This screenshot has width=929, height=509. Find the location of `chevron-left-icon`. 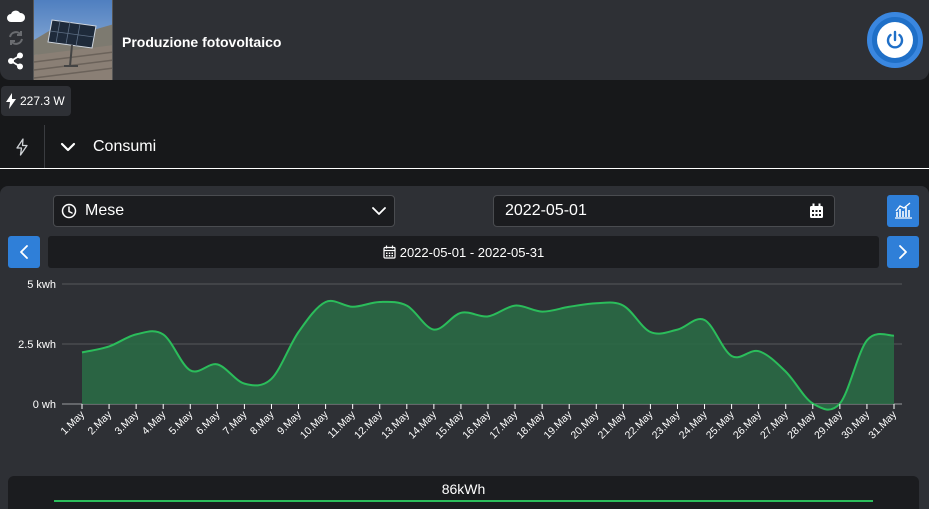

chevron-left-icon is located at coordinates (24, 252).